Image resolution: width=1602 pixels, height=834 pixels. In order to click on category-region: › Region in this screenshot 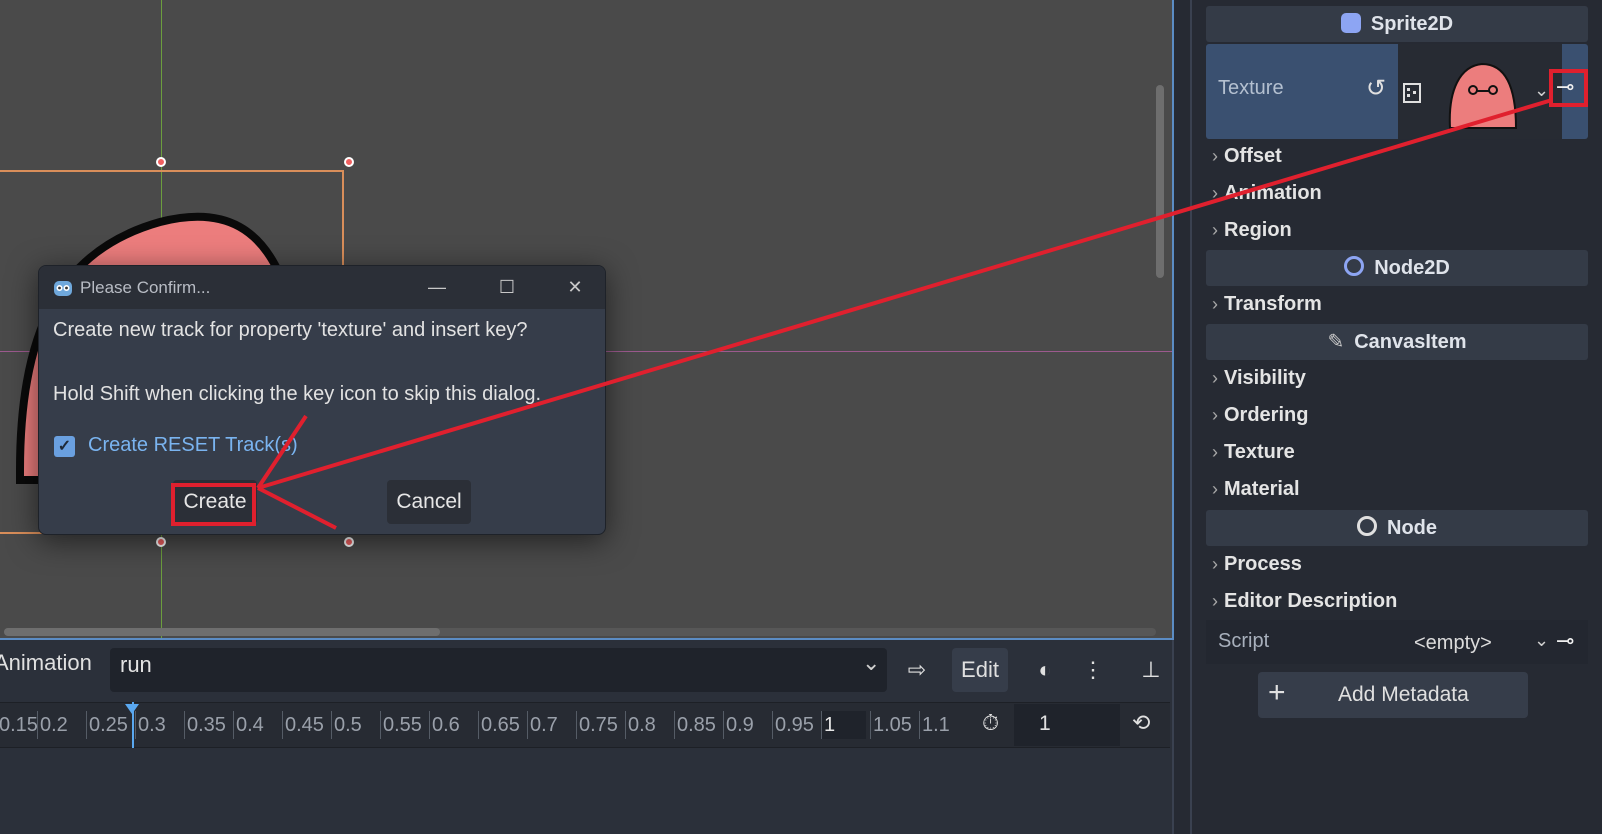, I will do `click(1252, 230)`.